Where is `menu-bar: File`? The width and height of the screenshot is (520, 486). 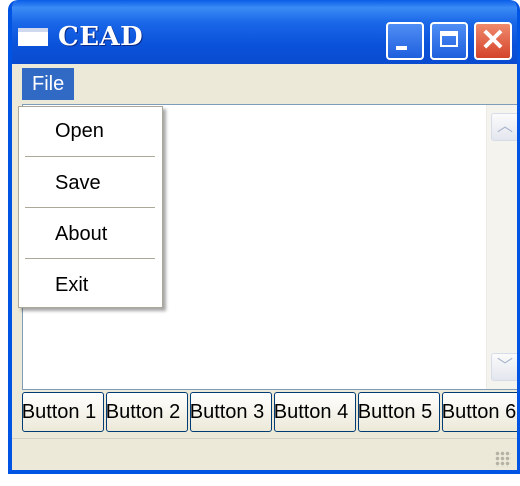
menu-bar: File is located at coordinates (264, 83).